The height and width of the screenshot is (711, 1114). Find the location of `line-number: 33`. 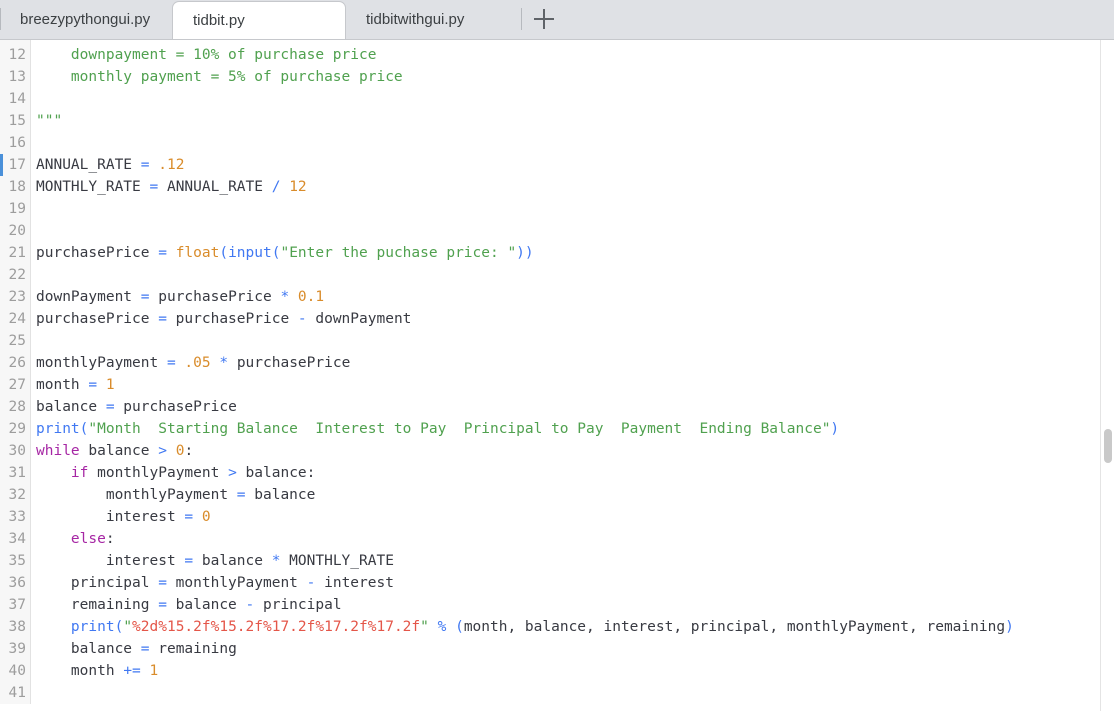

line-number: 33 is located at coordinates (17, 517).